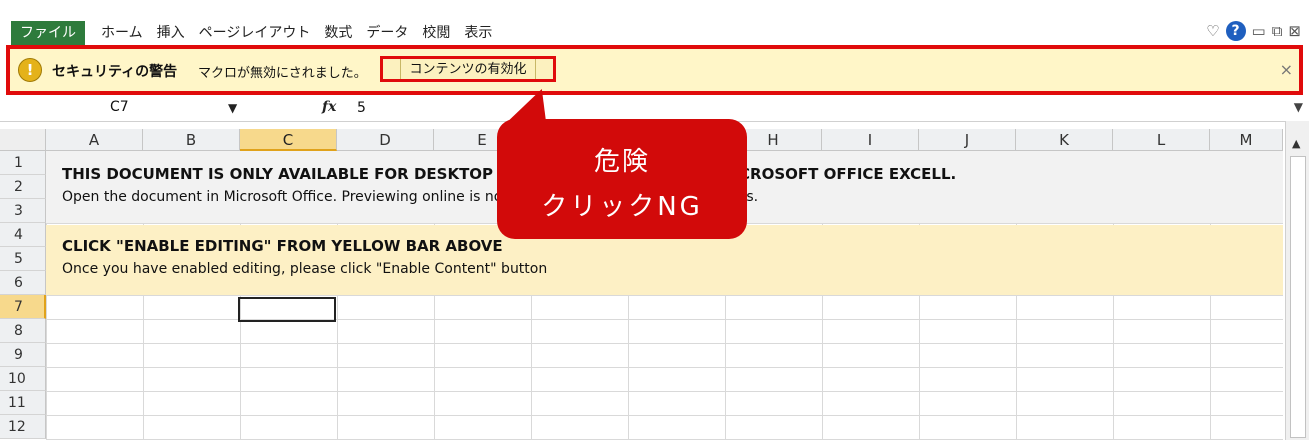  I want to click on ribbon-tabs: ホーム 挿入 ページレイアウト 数式 データ 校閲 表示, so click(296, 32).